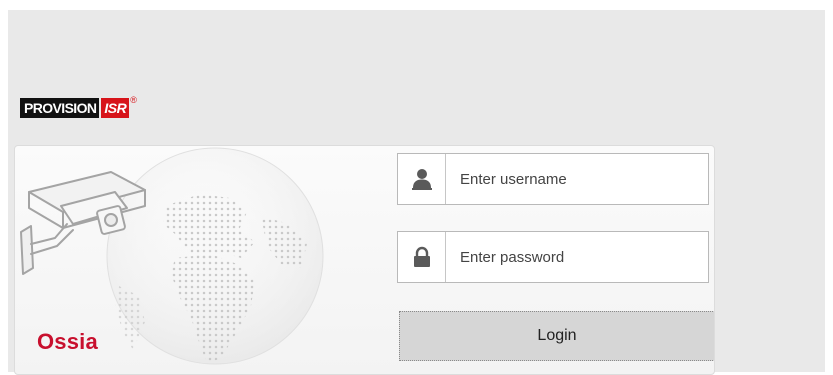 This screenshot has height=375, width=833. Describe the element at coordinates (60, 108) in the screenshot. I see `brand-logo-name: PROVISION` at that location.